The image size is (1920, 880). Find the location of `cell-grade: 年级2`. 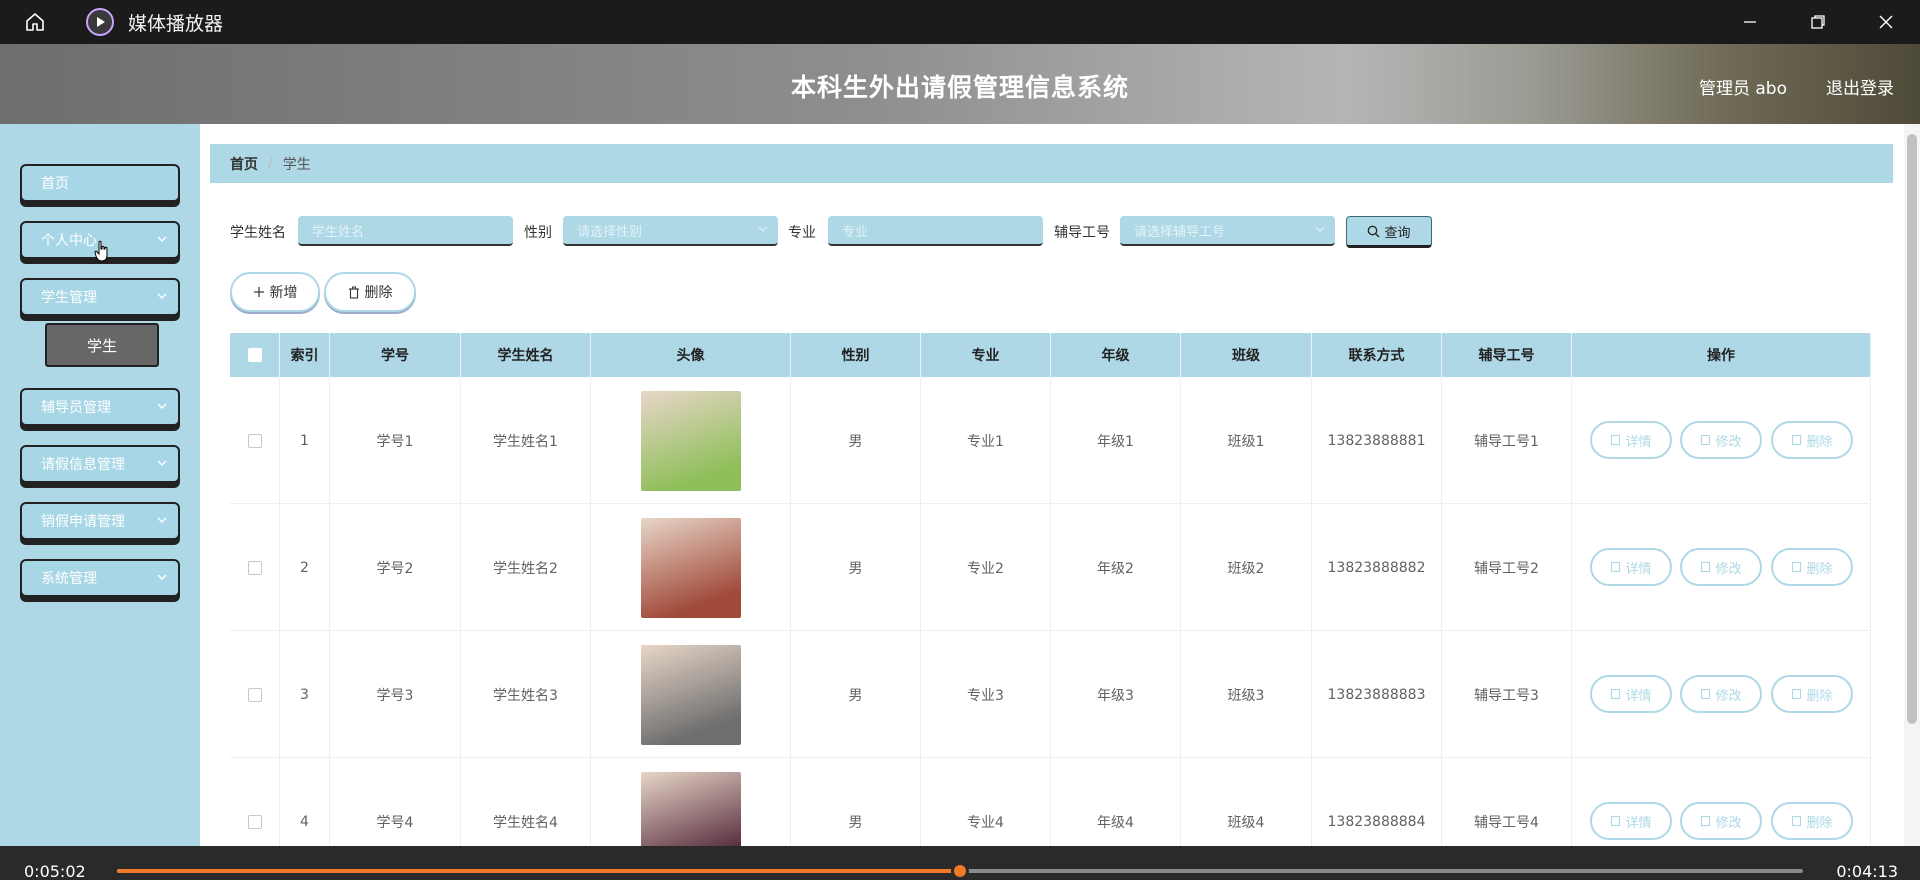

cell-grade: 年级2 is located at coordinates (1116, 567).